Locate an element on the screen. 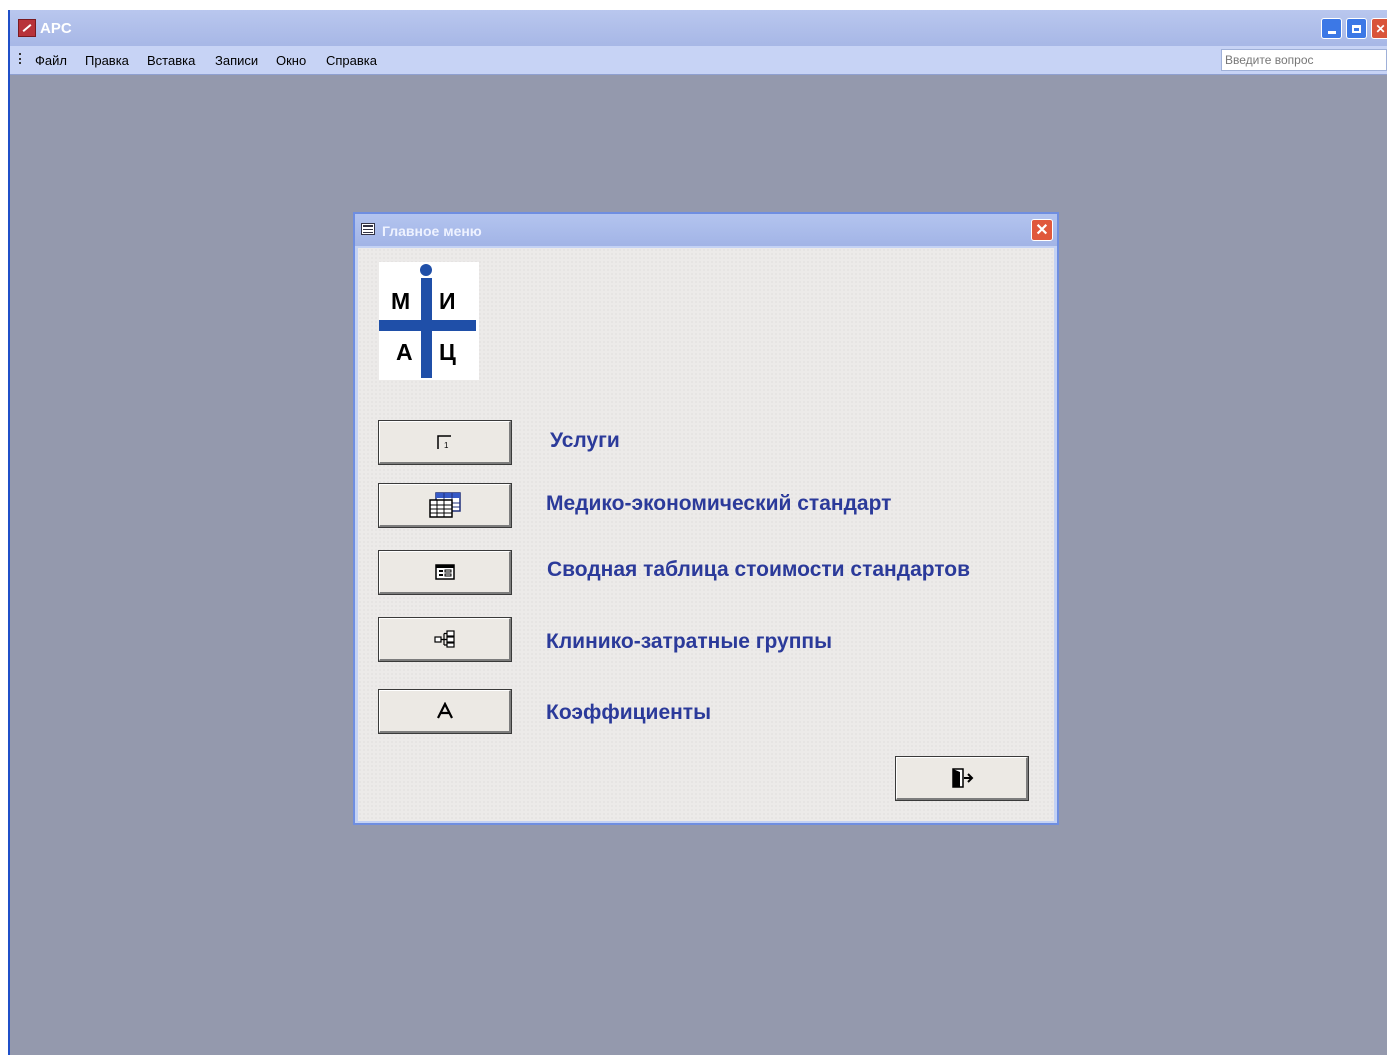  ask-question-input: Введите вопрос is located at coordinates (1304, 60).